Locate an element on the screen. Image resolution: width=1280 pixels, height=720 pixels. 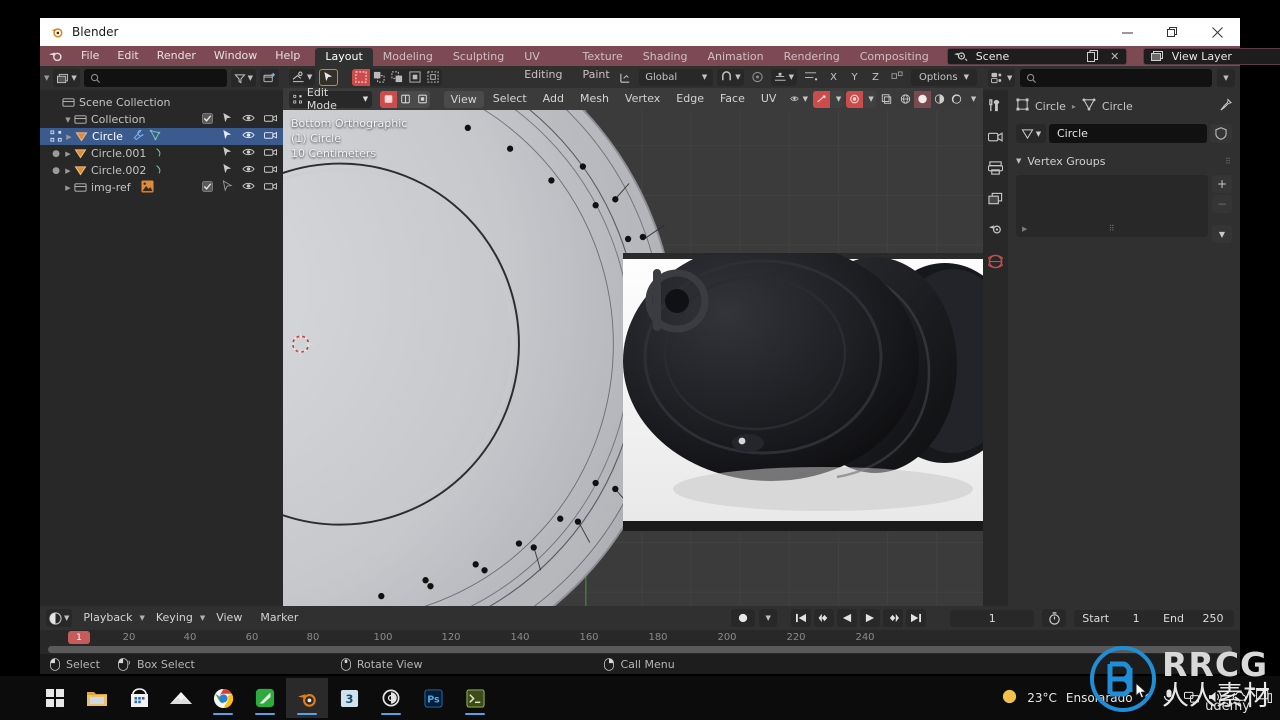
timeline-menu-marker: Marker is located at coordinates (279, 618).